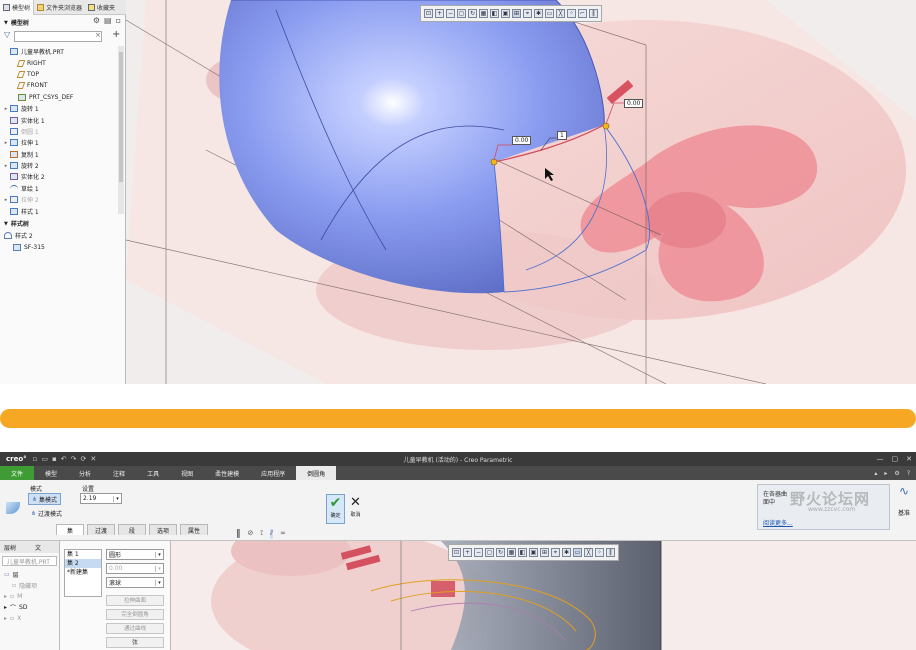 The image size is (916, 650). What do you see at coordinates (29, 561) in the screenshot?
I see `layer-search: 儿童早教机.PRT` at bounding box center [29, 561].